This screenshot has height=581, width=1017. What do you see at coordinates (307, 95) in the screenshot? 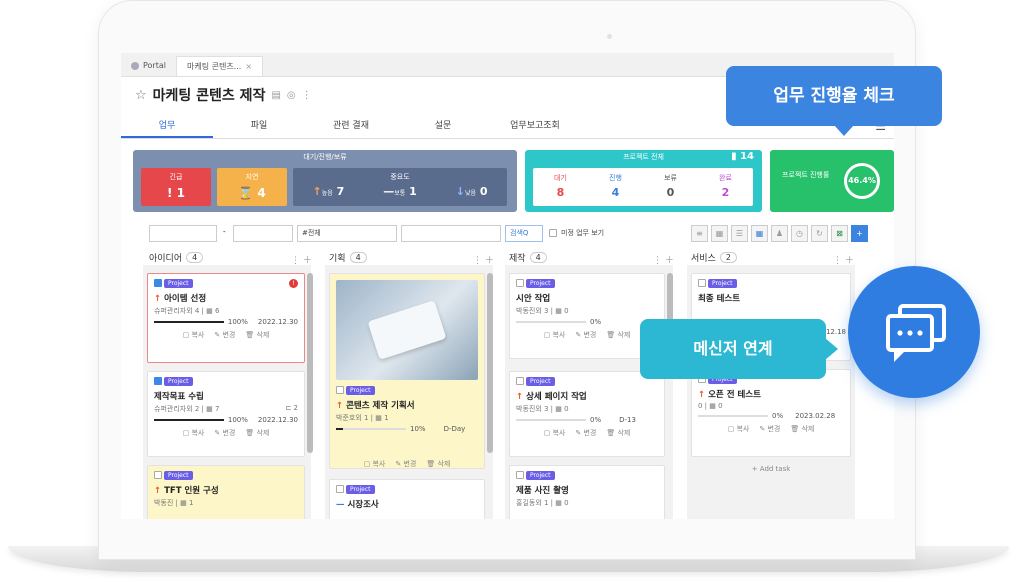
I see `more-icon: ⋮` at bounding box center [307, 95].